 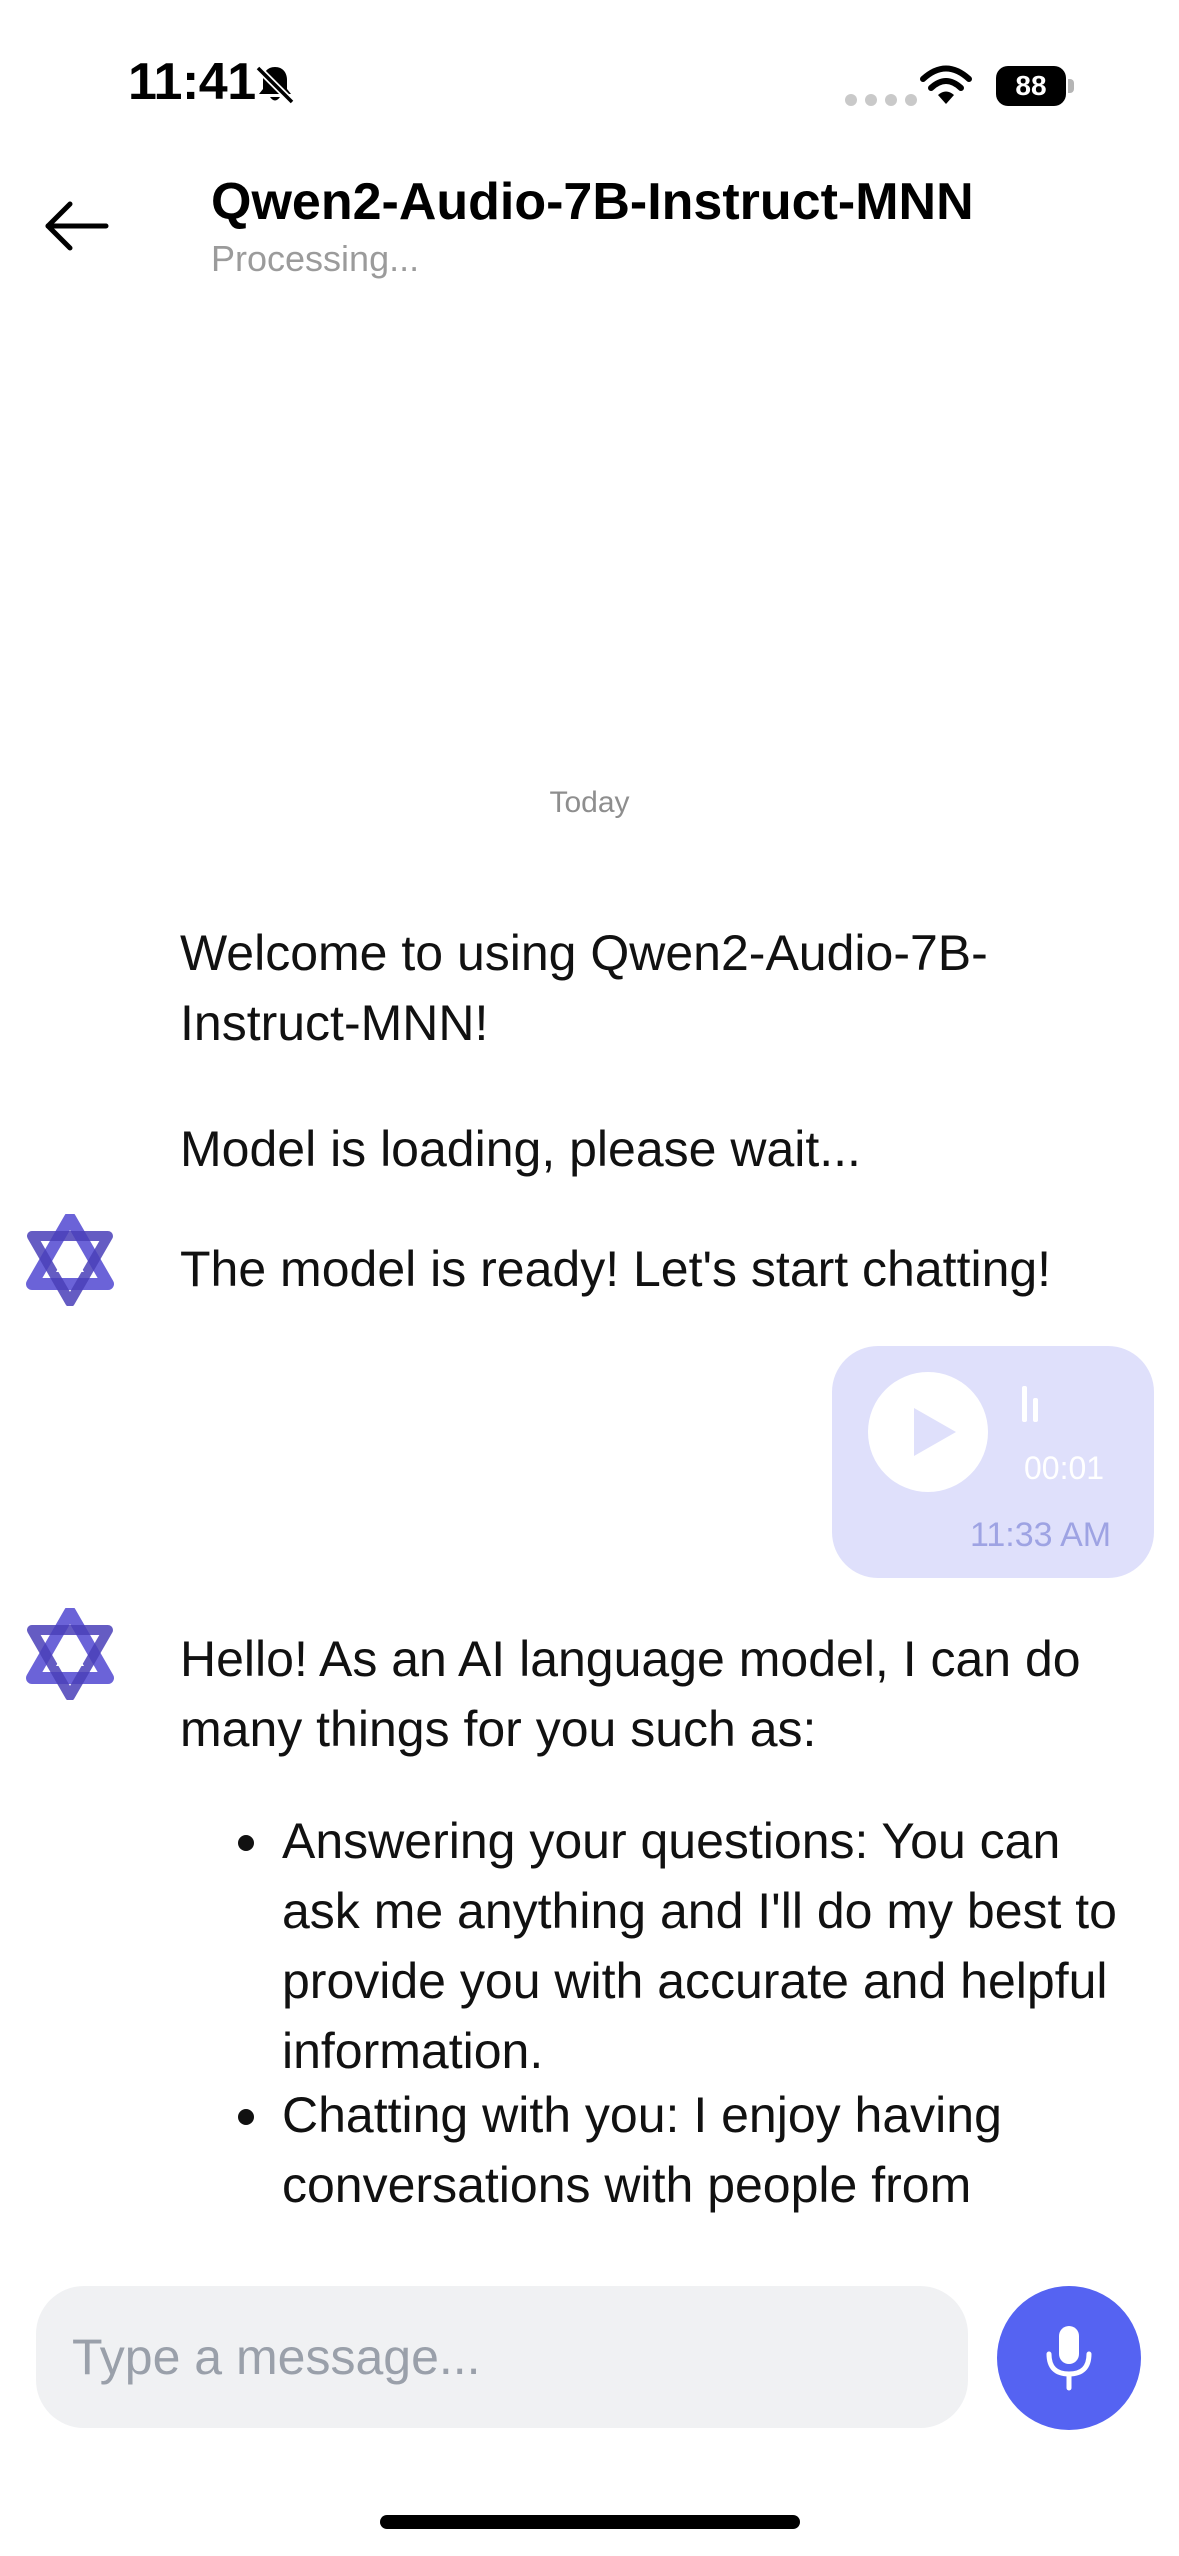 What do you see at coordinates (946, 84) in the screenshot?
I see `wifi-icon` at bounding box center [946, 84].